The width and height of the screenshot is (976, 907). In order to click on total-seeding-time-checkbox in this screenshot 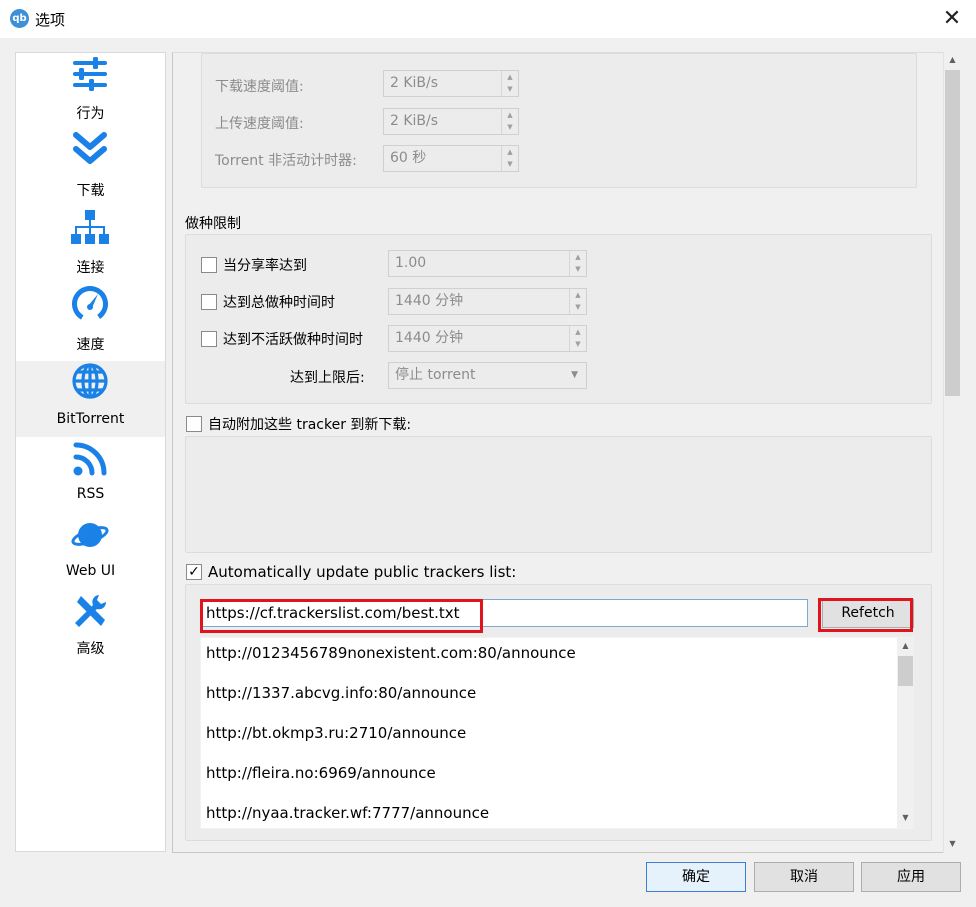, I will do `click(209, 302)`.